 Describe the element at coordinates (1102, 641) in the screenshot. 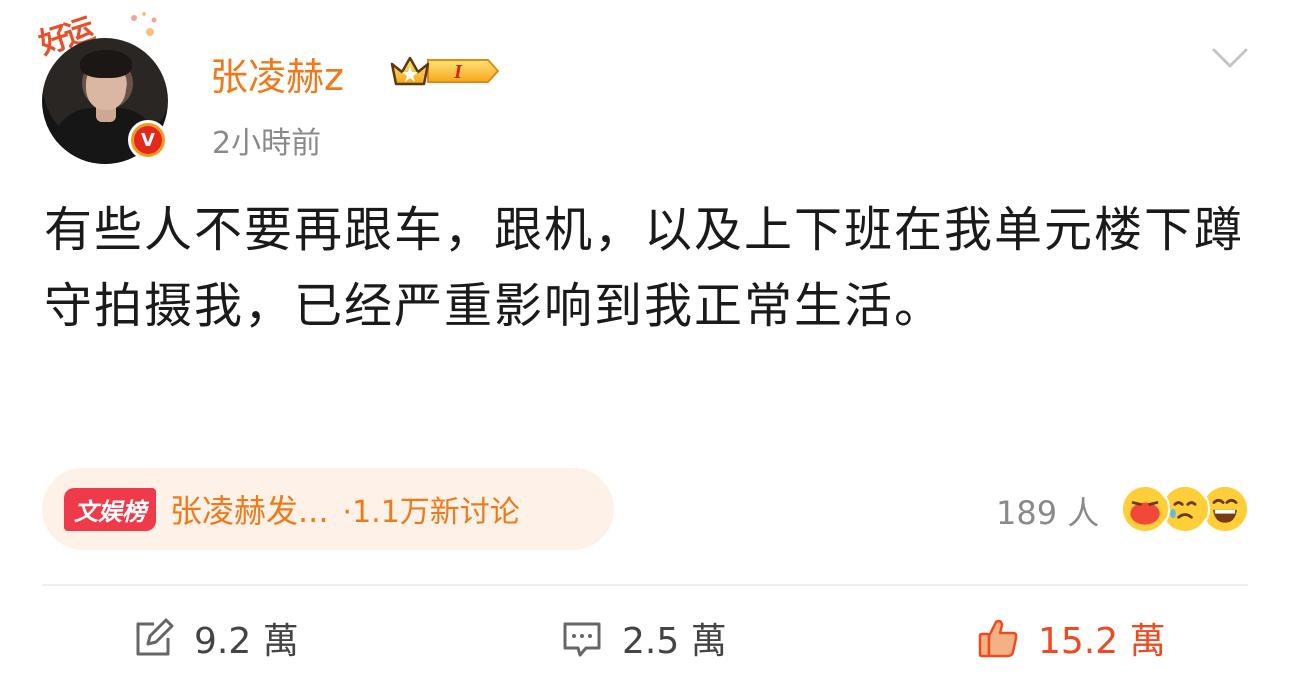

I see `like-count: 15.2 萬` at that location.